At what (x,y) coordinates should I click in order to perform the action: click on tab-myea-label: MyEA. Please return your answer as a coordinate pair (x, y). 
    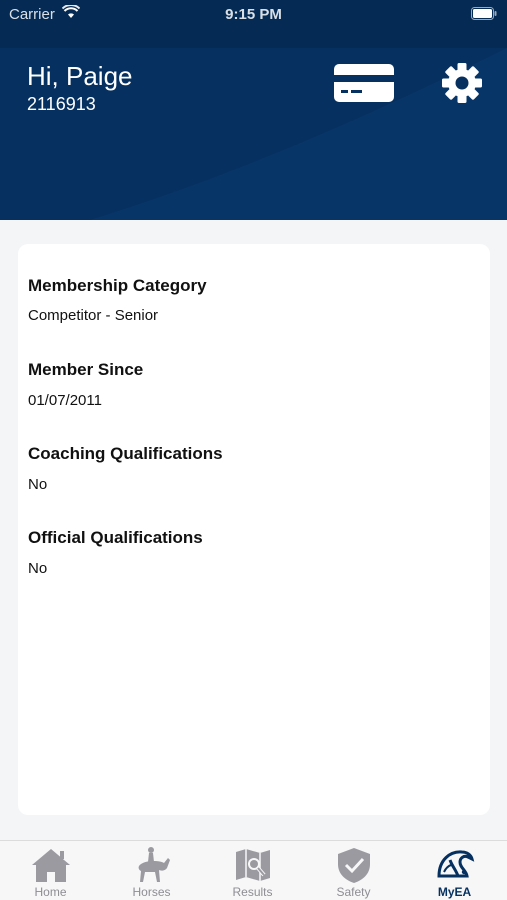
    Looking at the image, I should click on (454, 892).